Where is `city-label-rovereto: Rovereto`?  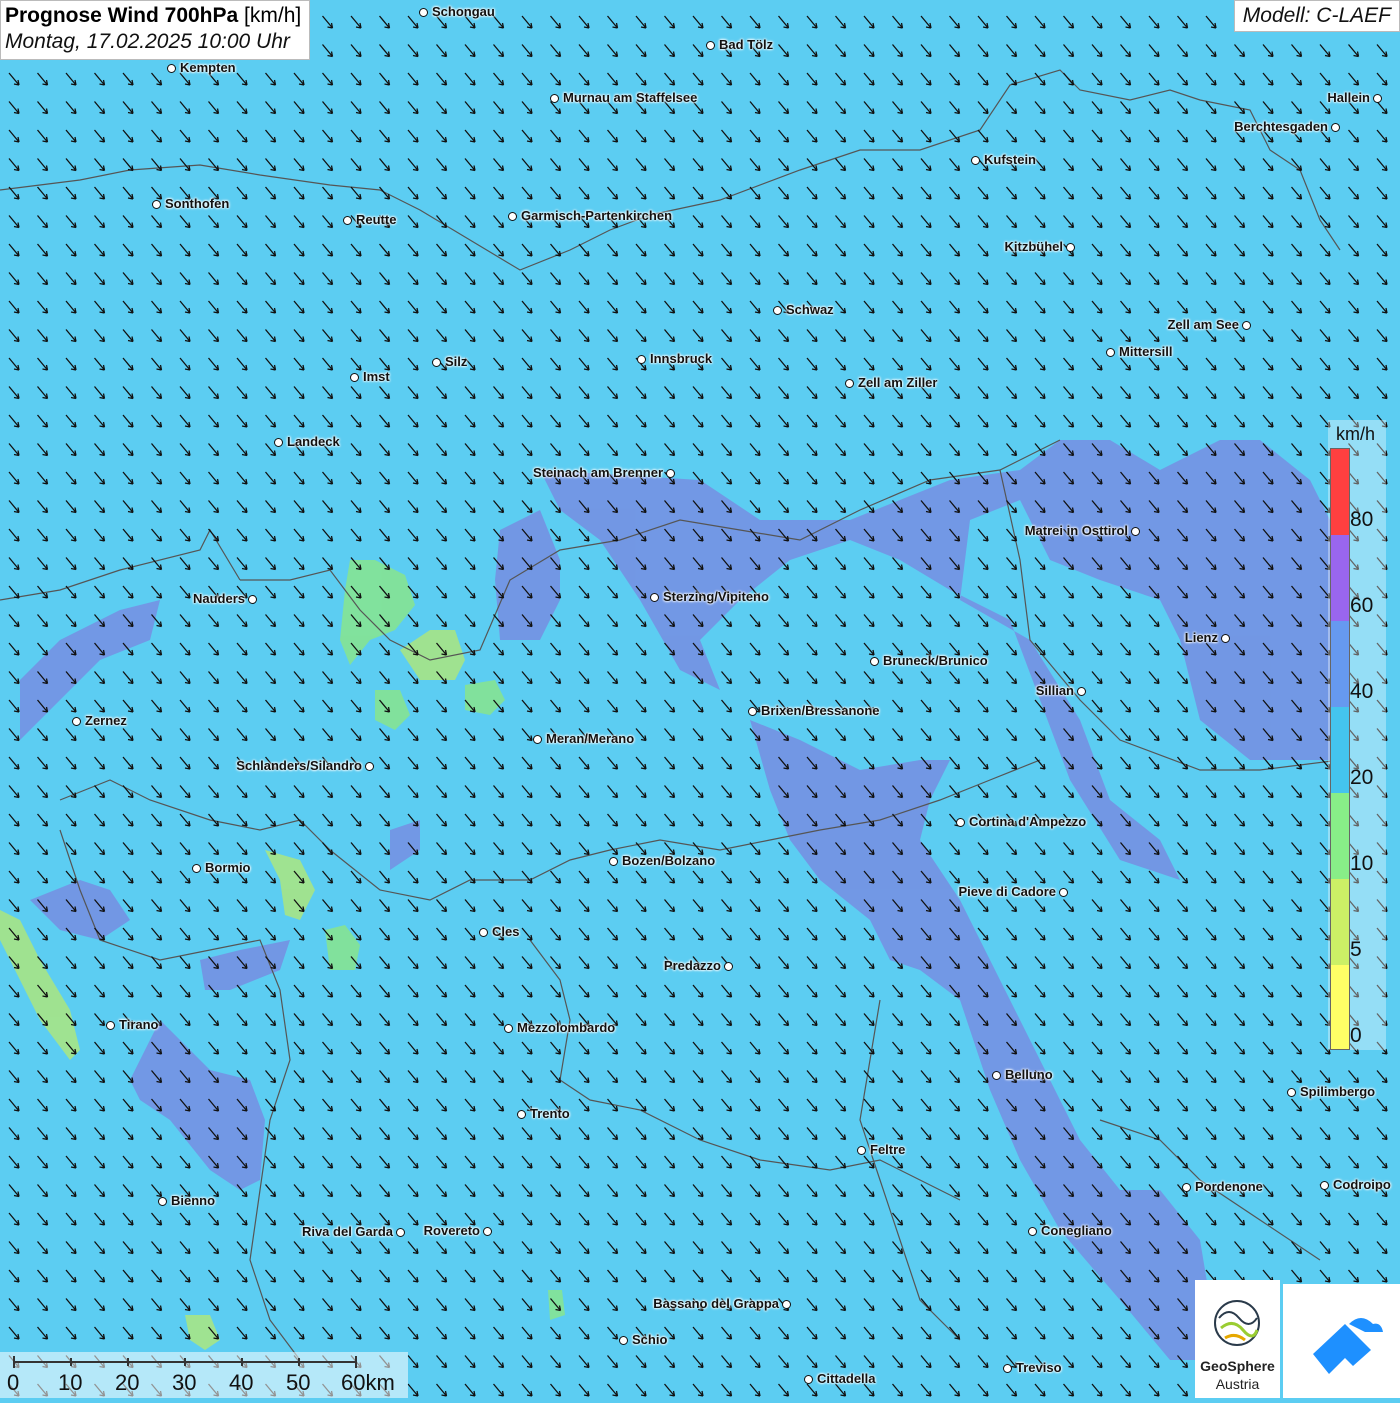 city-label-rovereto: Rovereto is located at coordinates (451, 1230).